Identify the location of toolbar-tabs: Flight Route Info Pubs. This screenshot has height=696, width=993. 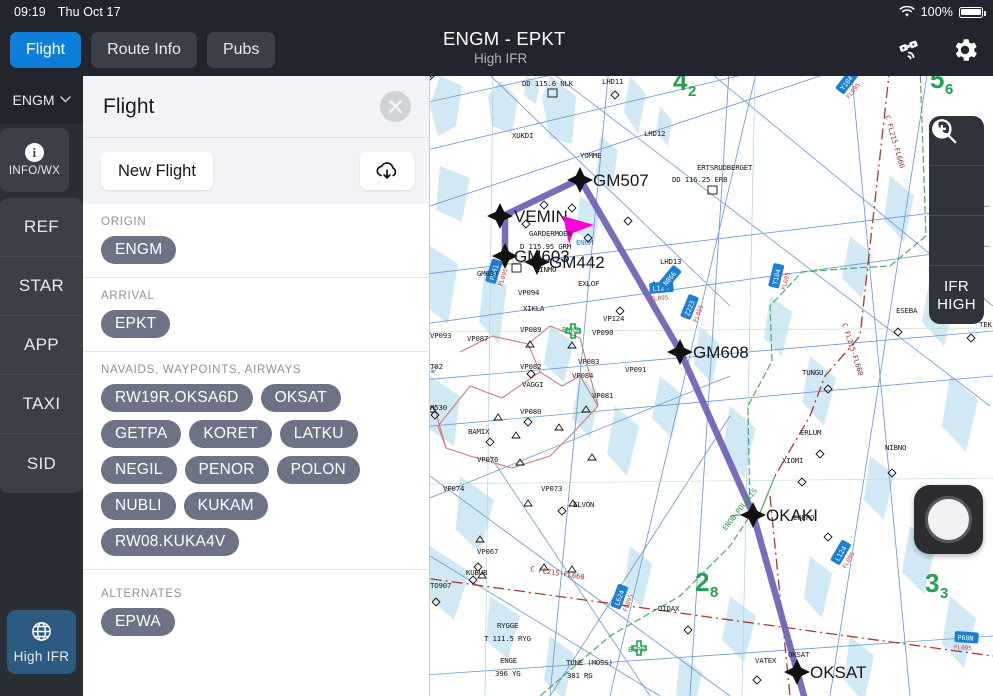
(143, 50).